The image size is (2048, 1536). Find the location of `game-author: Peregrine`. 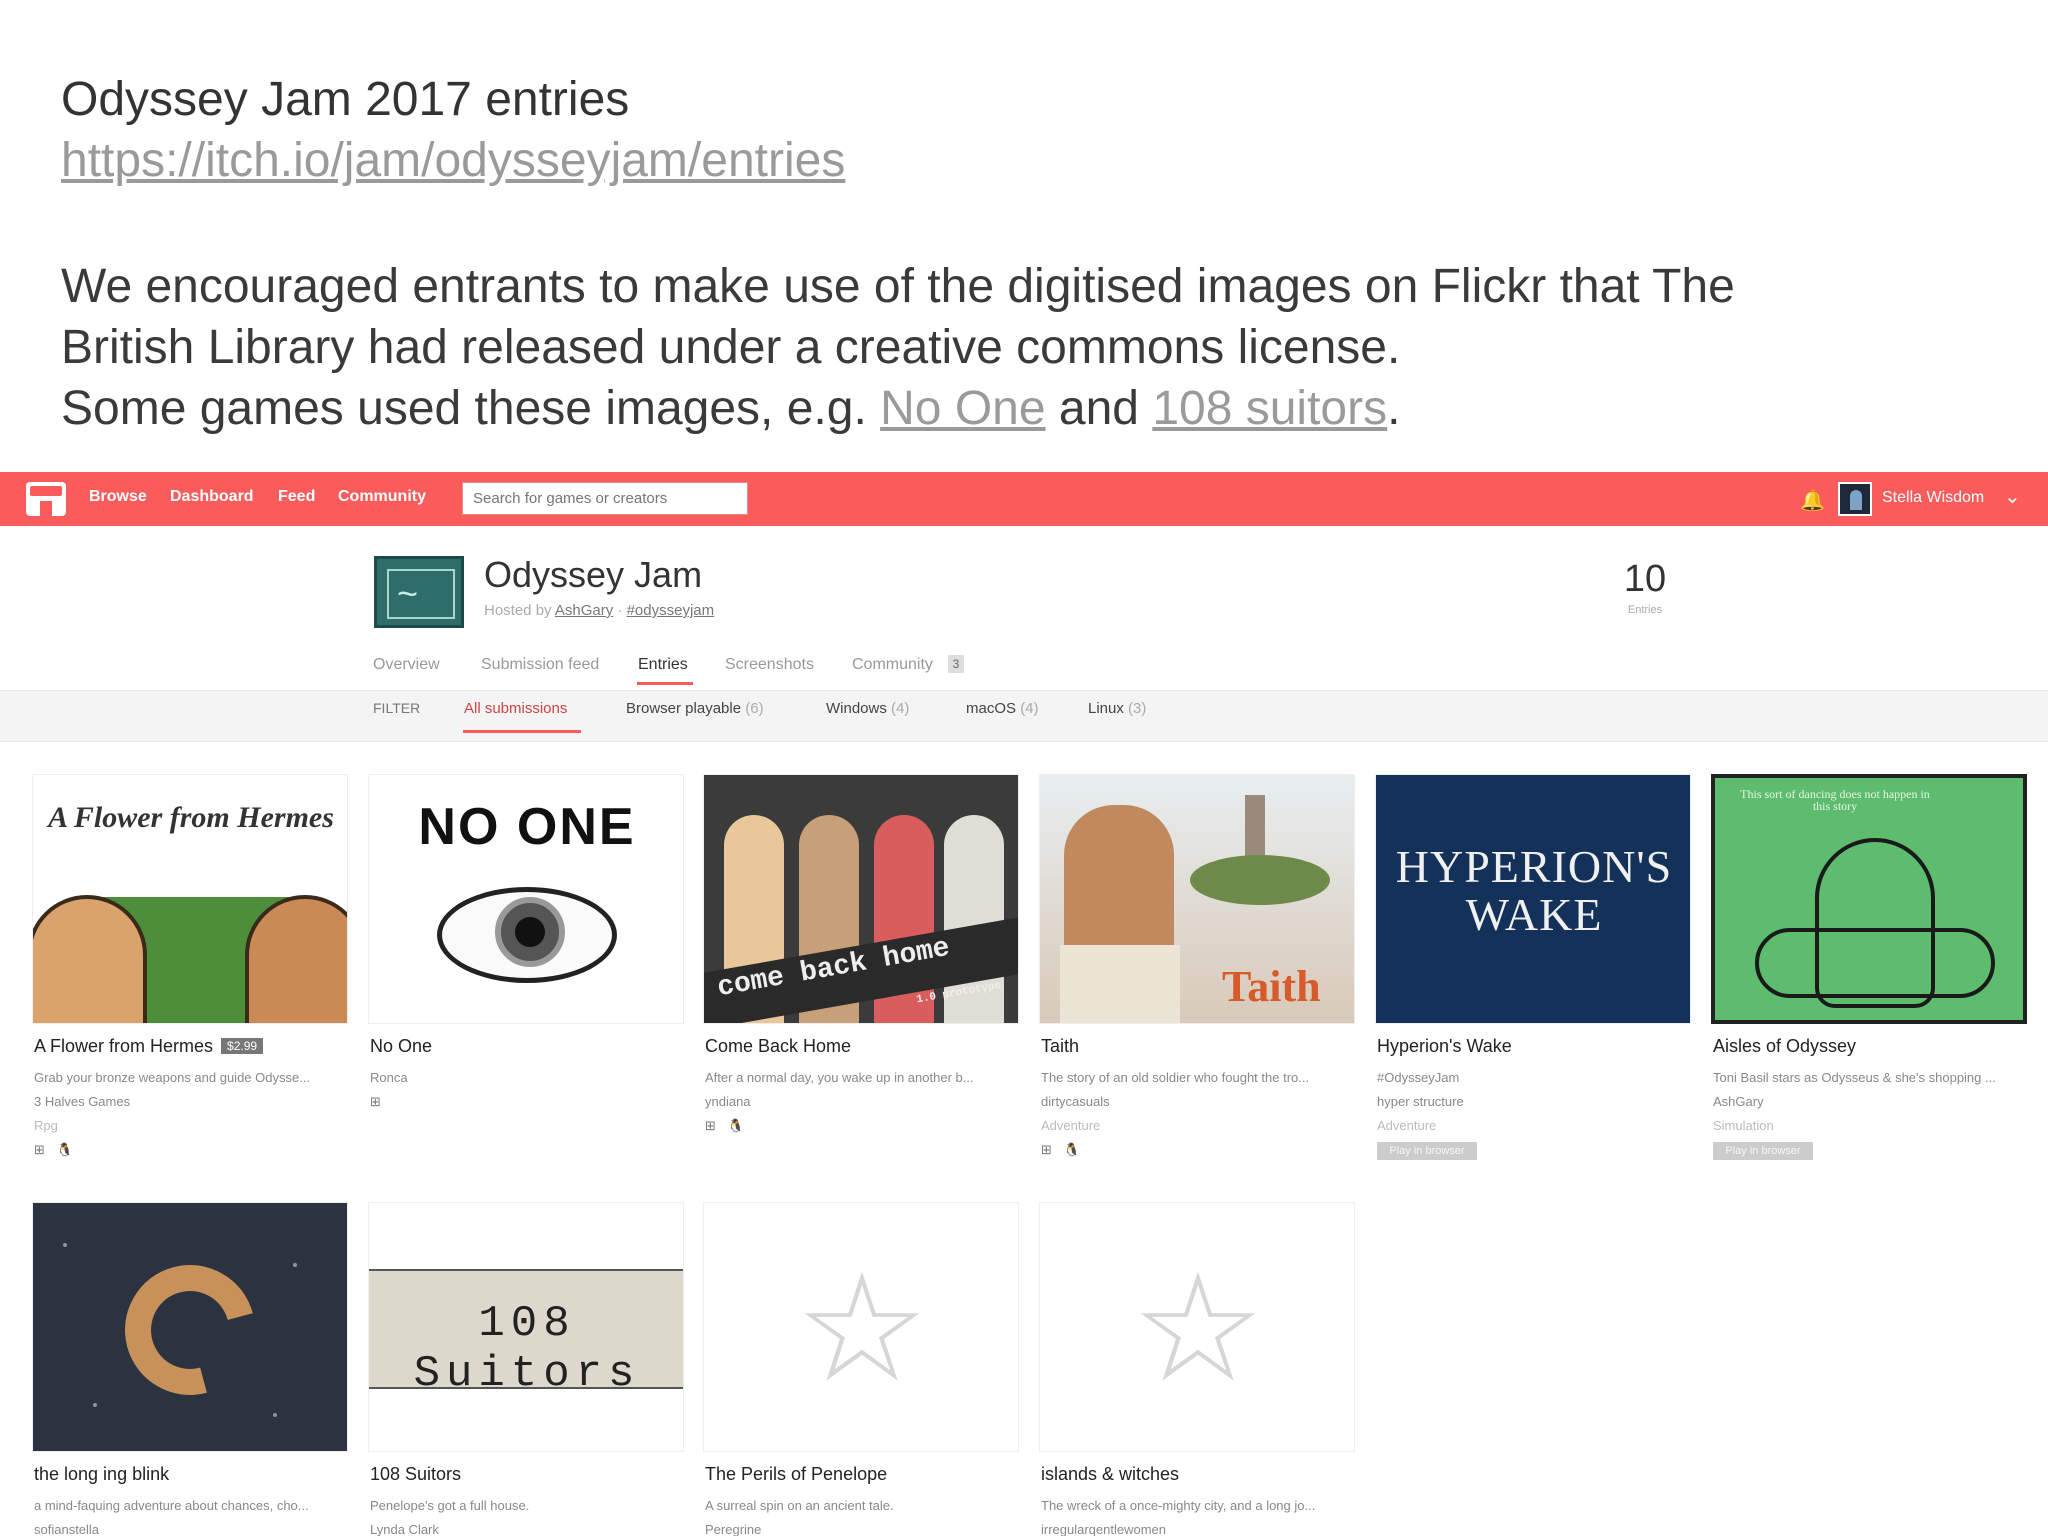

game-author: Peregrine is located at coordinates (733, 1529).